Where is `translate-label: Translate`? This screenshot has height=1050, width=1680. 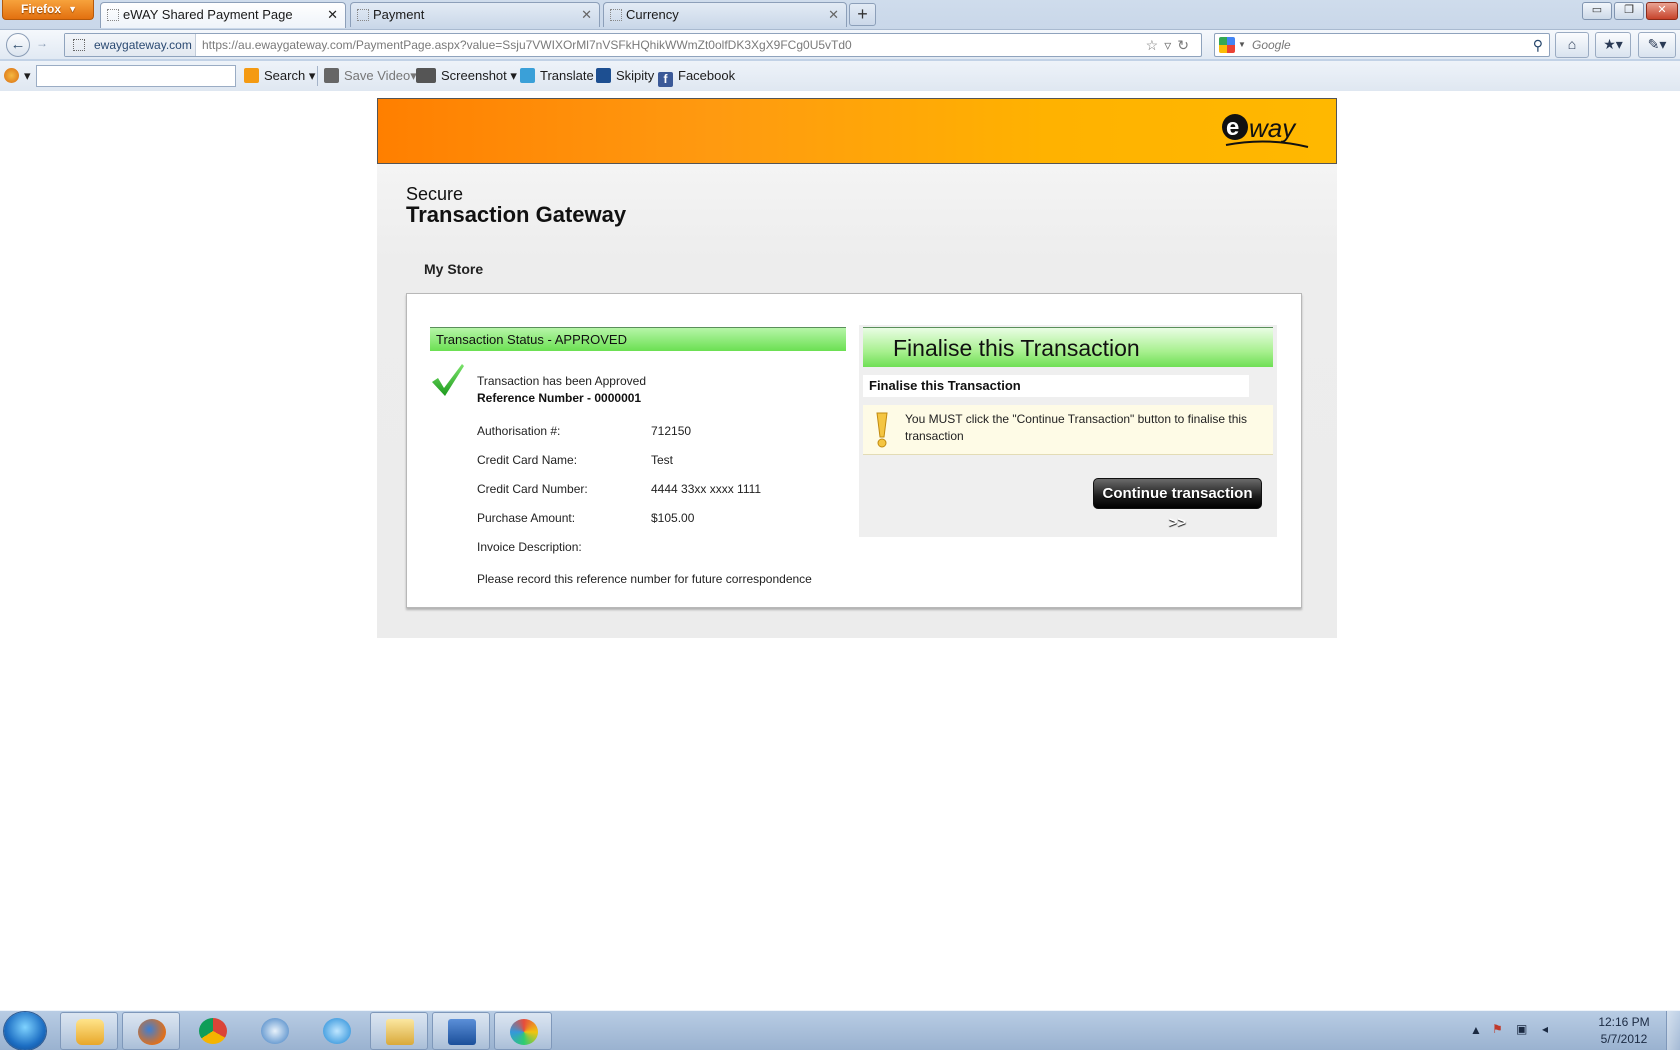
translate-label: Translate is located at coordinates (567, 75).